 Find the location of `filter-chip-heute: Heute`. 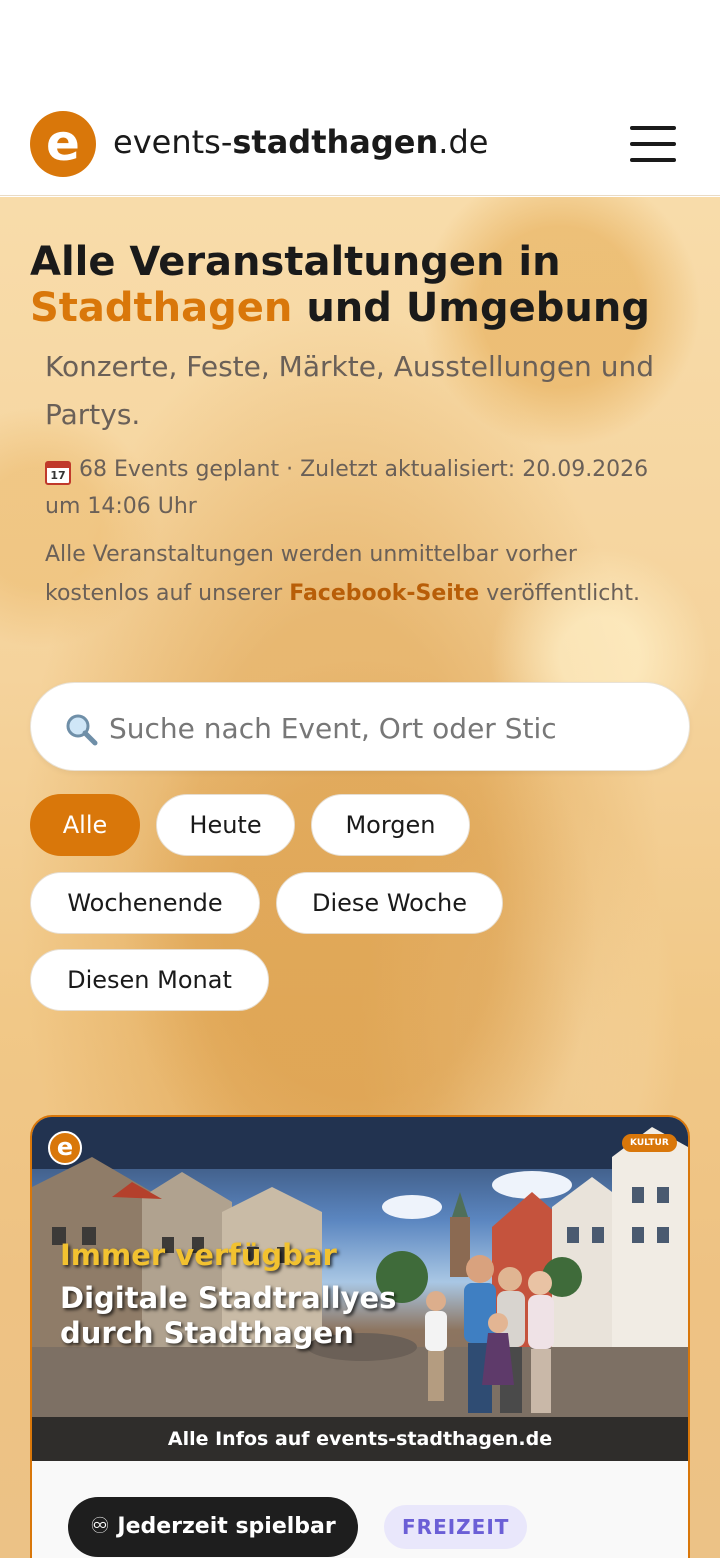

filter-chip-heute: Heute is located at coordinates (225, 825).